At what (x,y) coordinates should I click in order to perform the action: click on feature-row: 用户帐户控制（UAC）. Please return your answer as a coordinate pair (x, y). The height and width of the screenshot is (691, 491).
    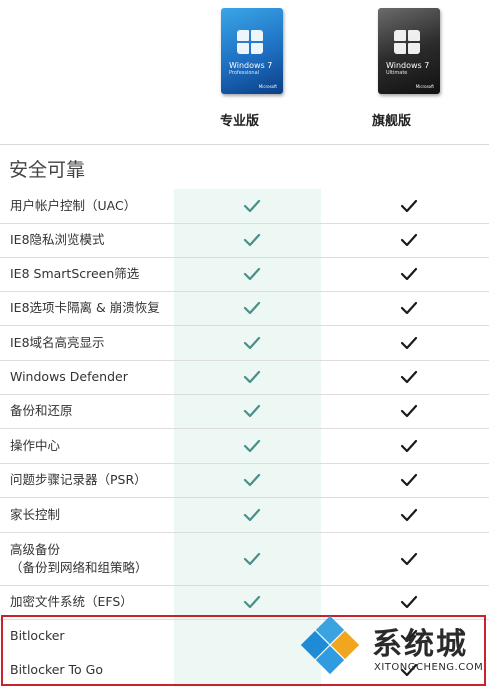
    Looking at the image, I should click on (244, 206).